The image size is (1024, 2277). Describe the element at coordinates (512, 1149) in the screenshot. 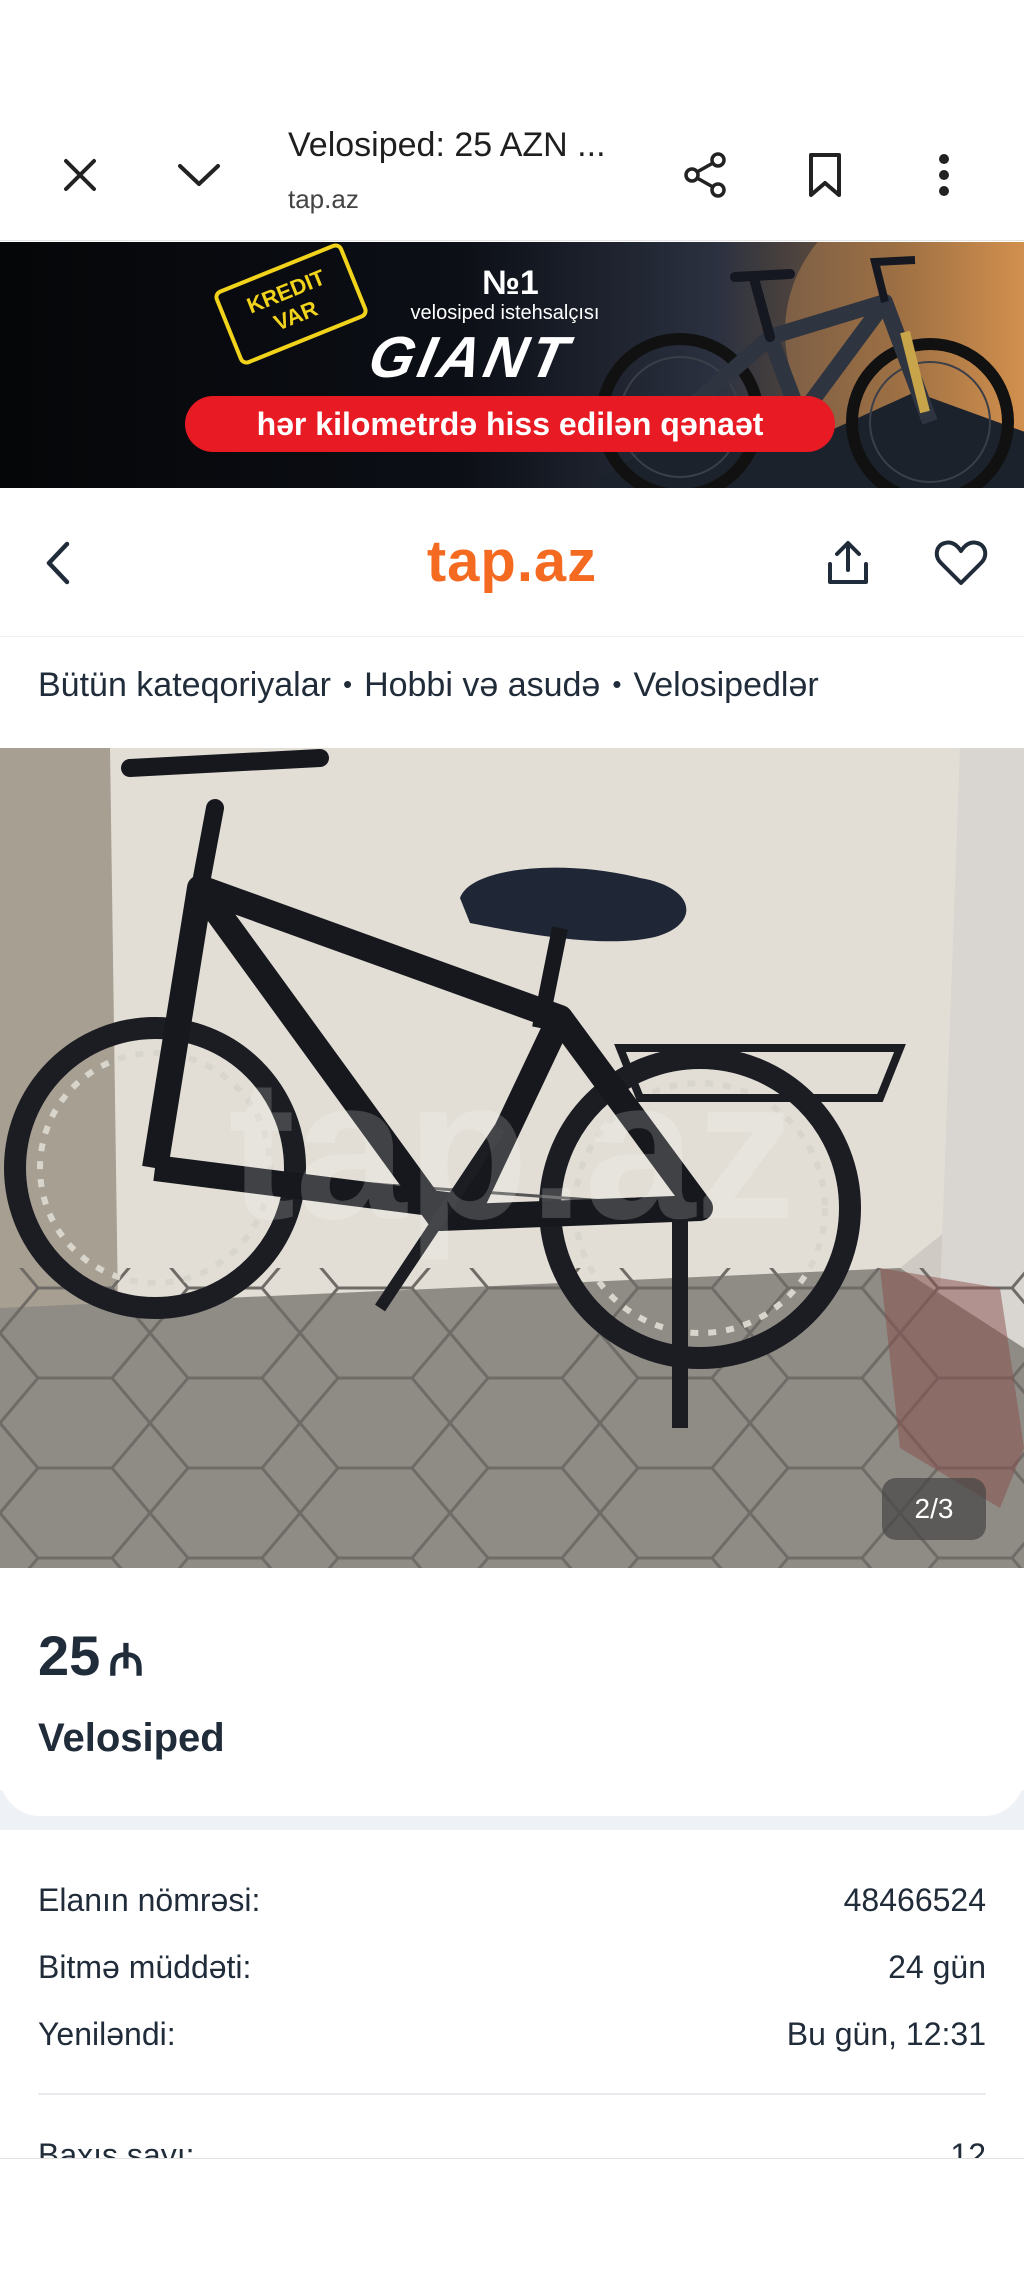

I see `photo-watermark: tap.az` at that location.